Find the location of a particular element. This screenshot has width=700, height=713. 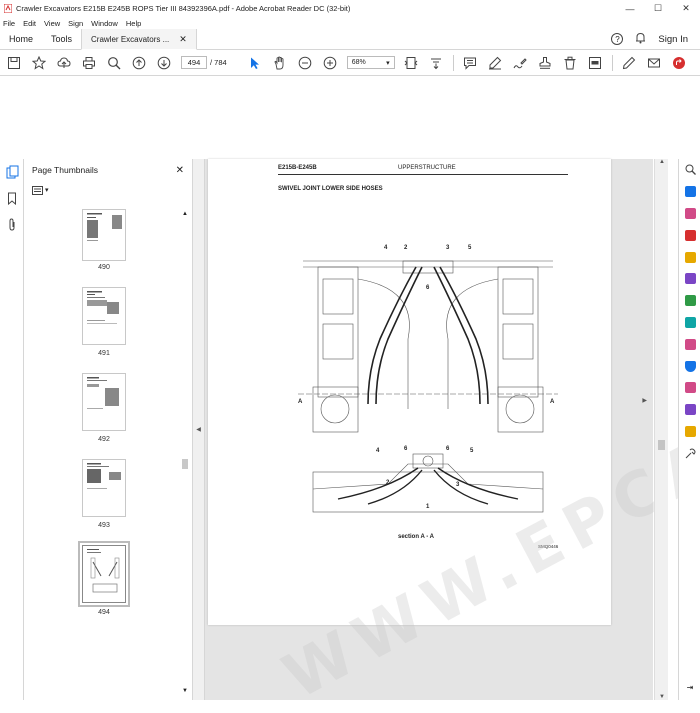

section-label: section A - A is located at coordinates (416, 537).